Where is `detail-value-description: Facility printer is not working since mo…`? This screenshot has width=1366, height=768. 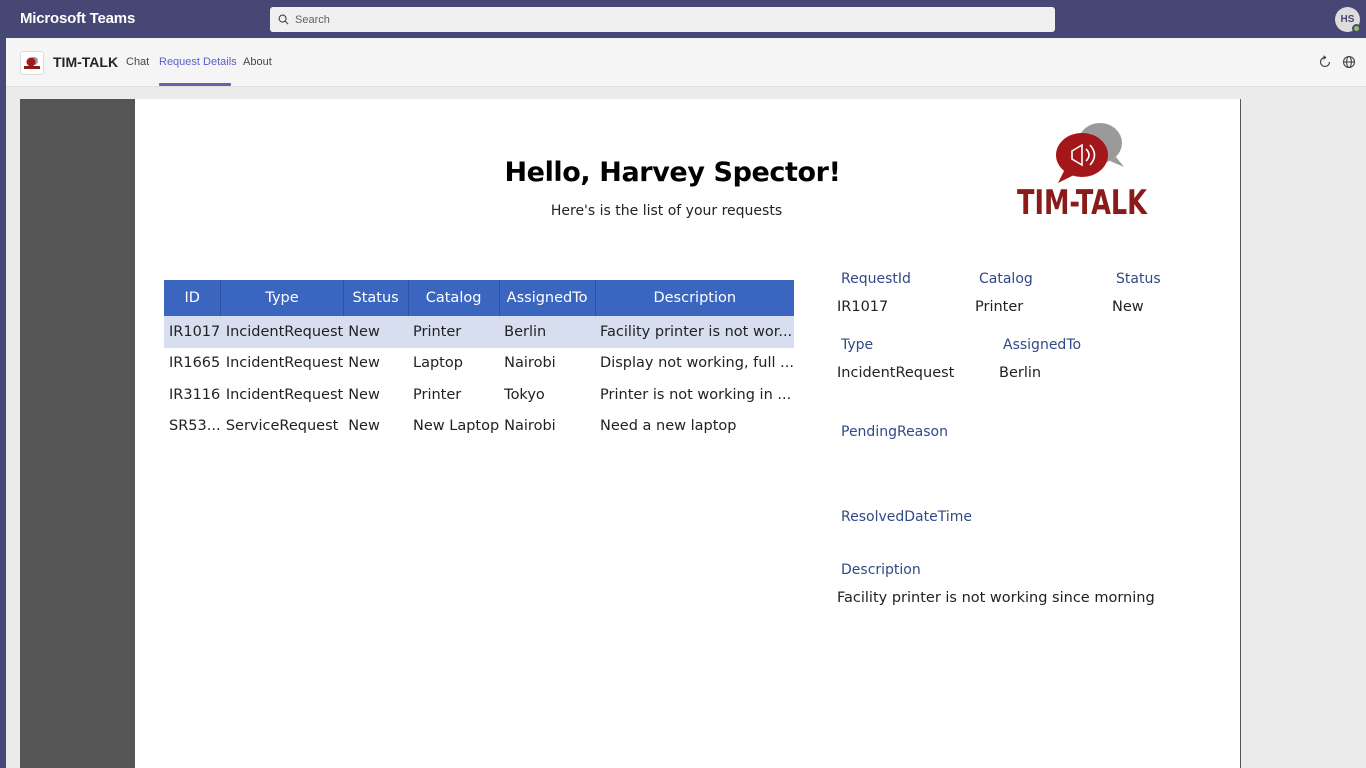 detail-value-description: Facility printer is not working since mo… is located at coordinates (996, 598).